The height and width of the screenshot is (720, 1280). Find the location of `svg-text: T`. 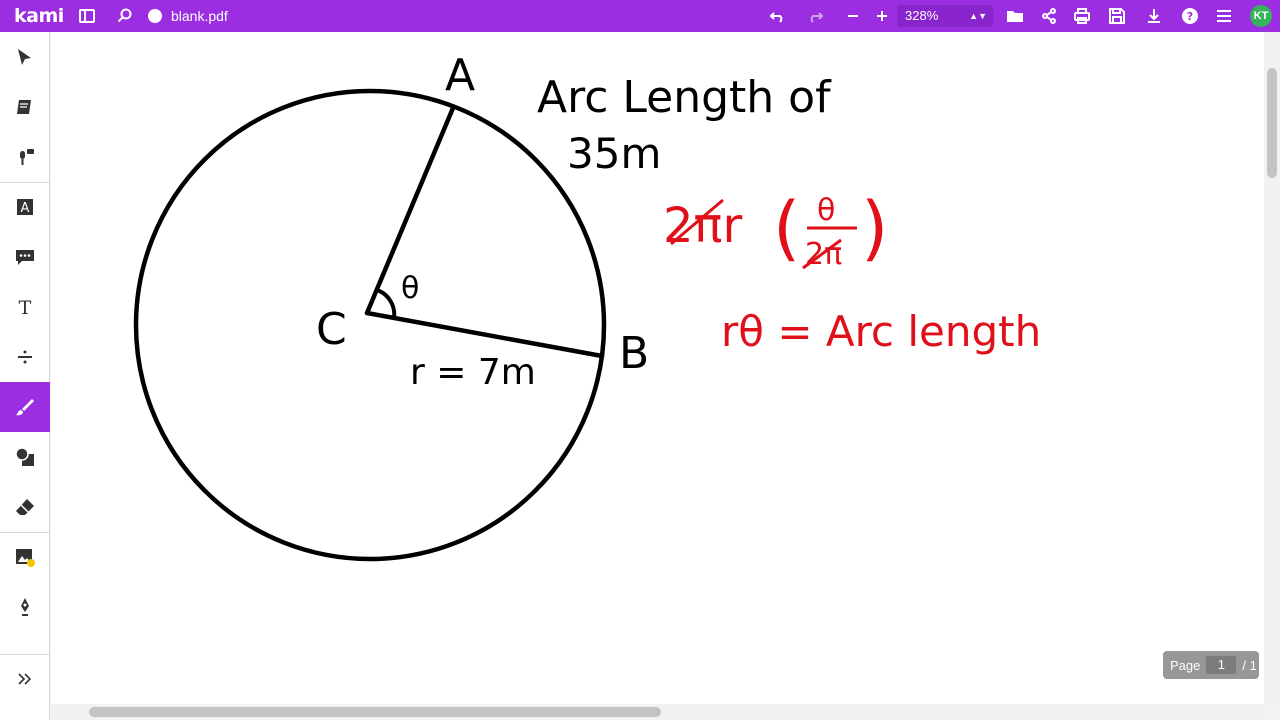

svg-text: T is located at coordinates (25, 307).